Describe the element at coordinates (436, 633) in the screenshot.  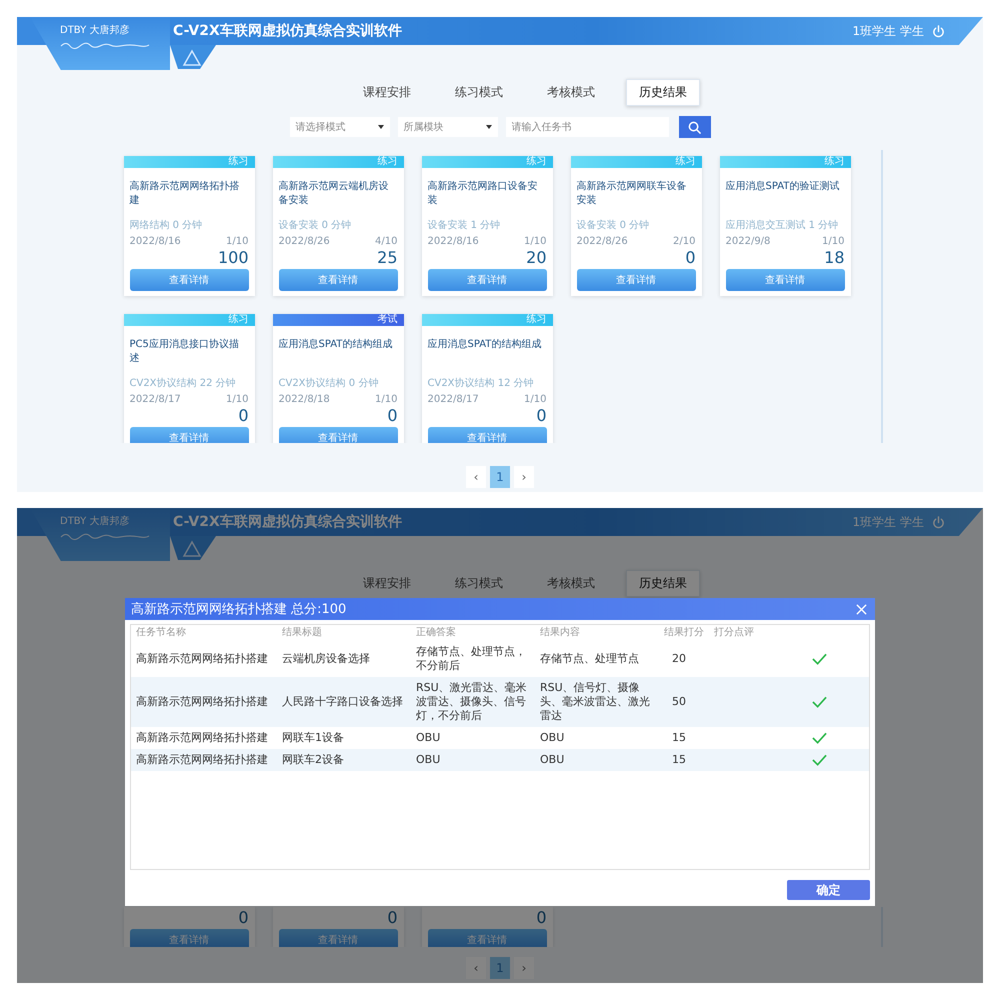
I see `column-header: 正确答案` at that location.